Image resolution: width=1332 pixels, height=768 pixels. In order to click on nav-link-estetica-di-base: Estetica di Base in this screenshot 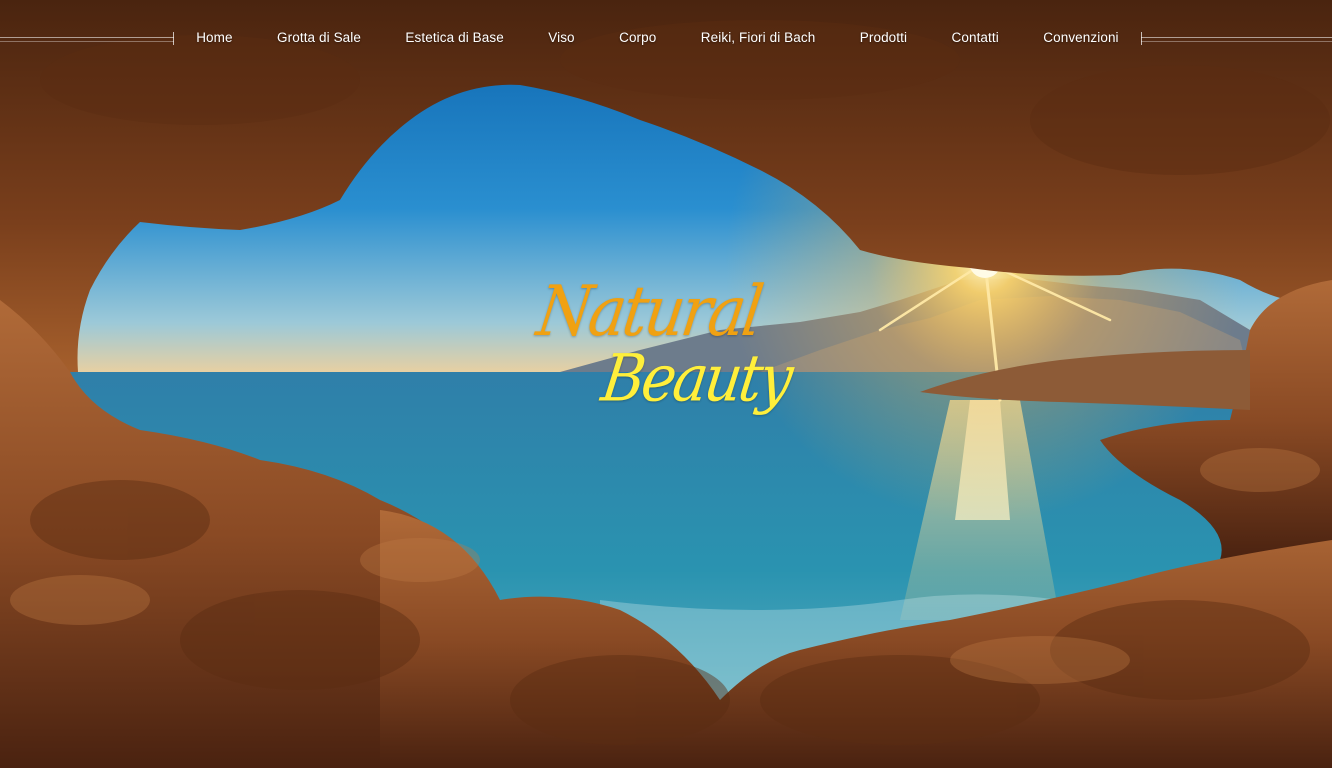, I will do `click(454, 37)`.